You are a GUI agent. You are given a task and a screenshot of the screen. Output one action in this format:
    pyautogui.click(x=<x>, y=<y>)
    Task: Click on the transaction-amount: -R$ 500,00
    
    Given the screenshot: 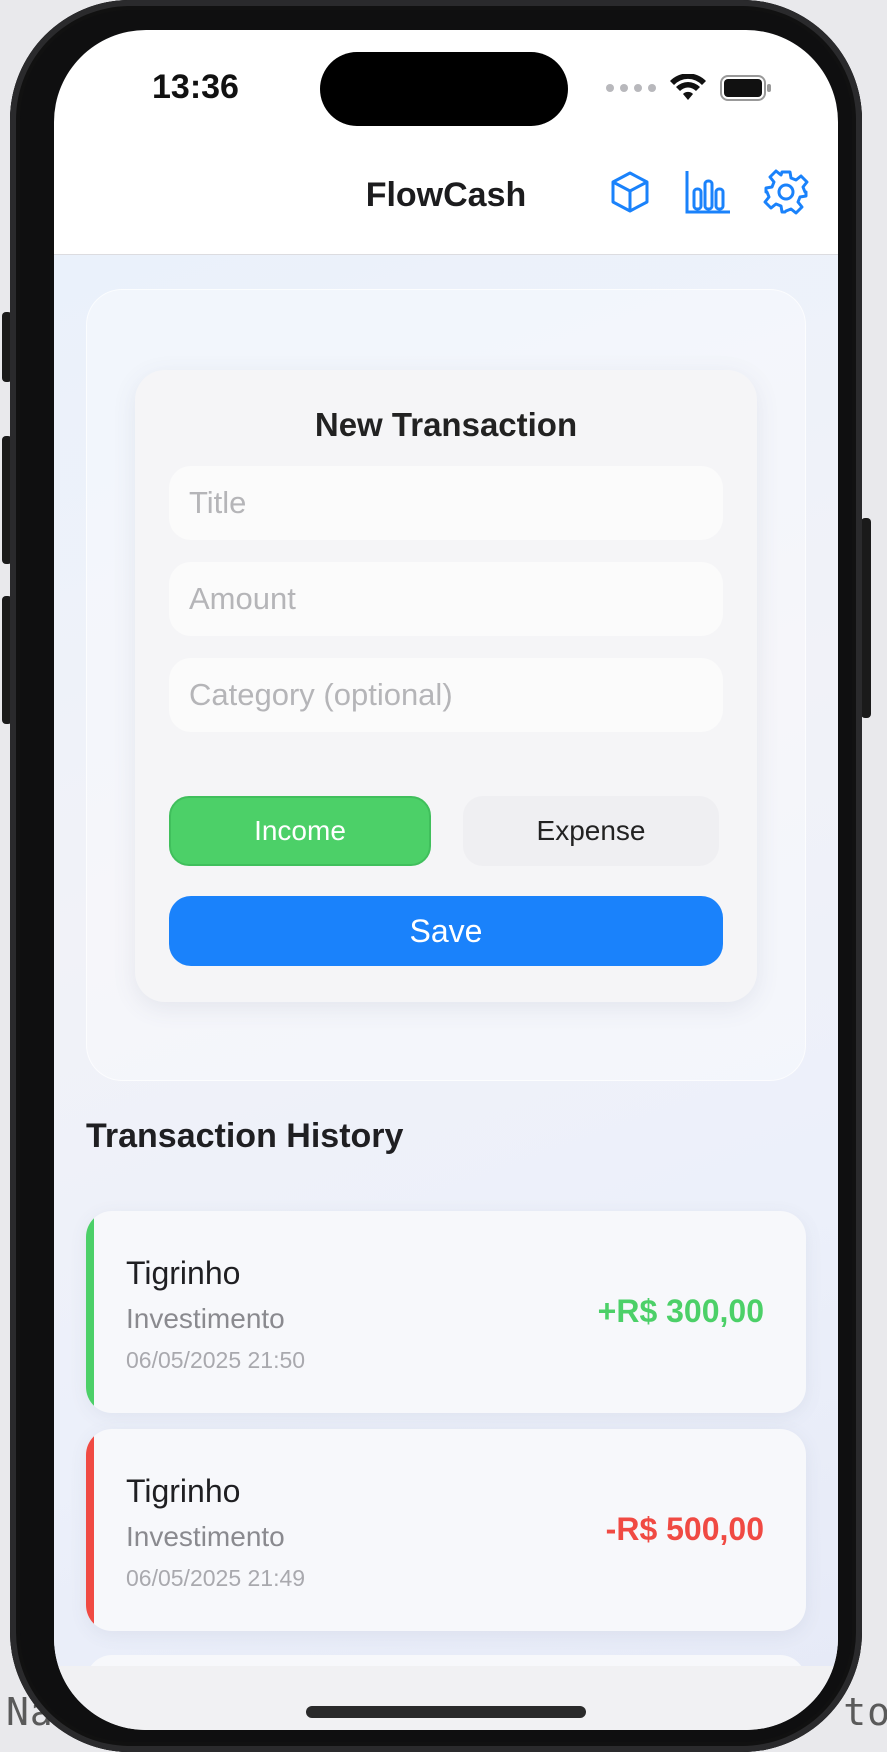 What is the action you would take?
    pyautogui.click(x=684, y=1529)
    